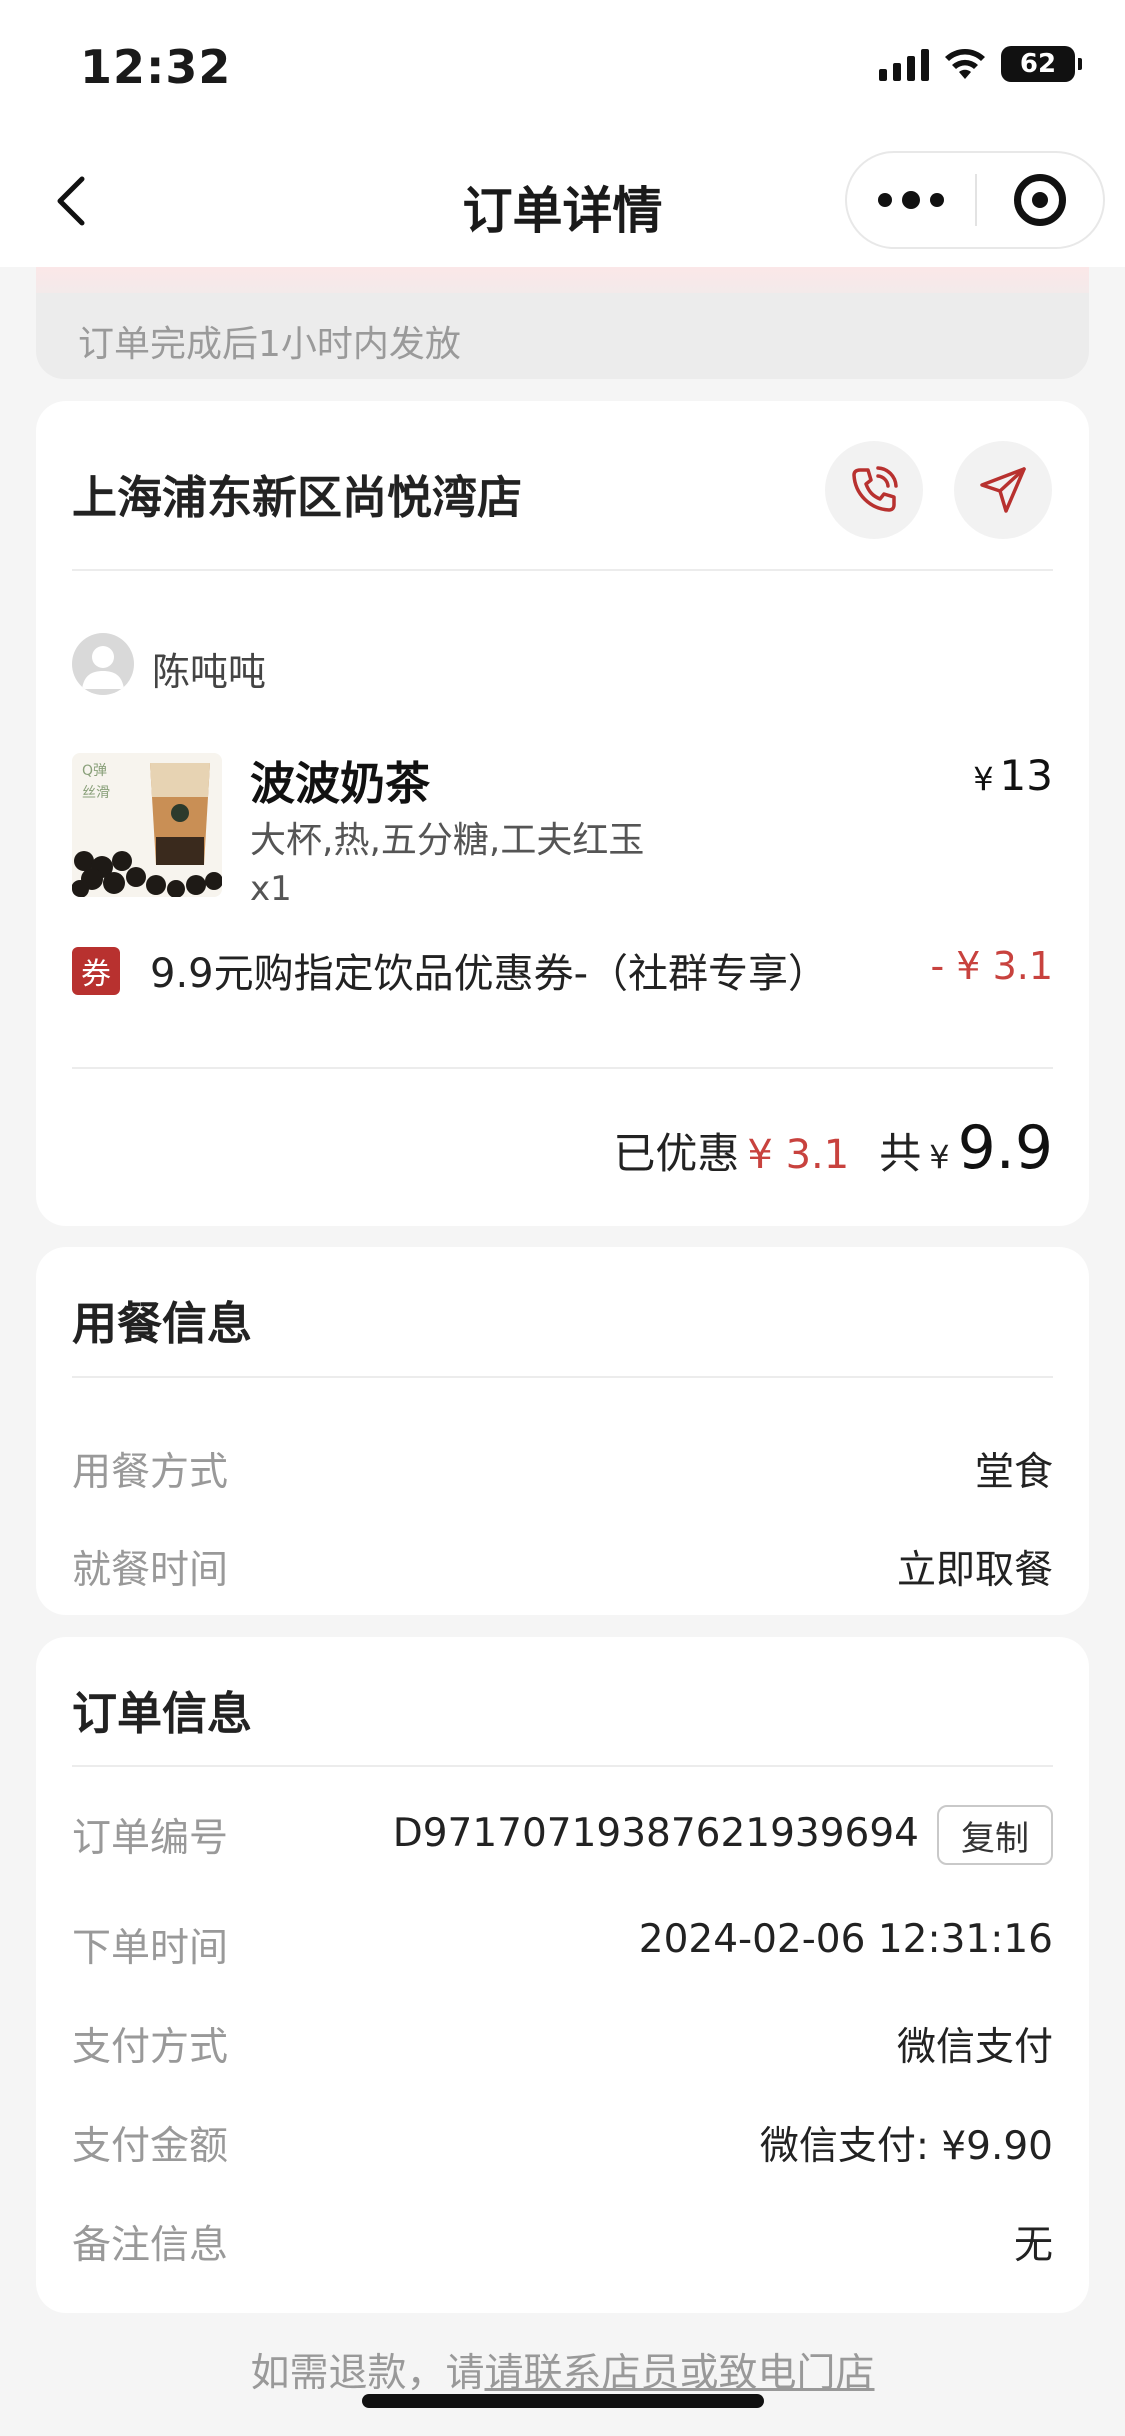  I want to click on target-dot, so click(1039, 200).